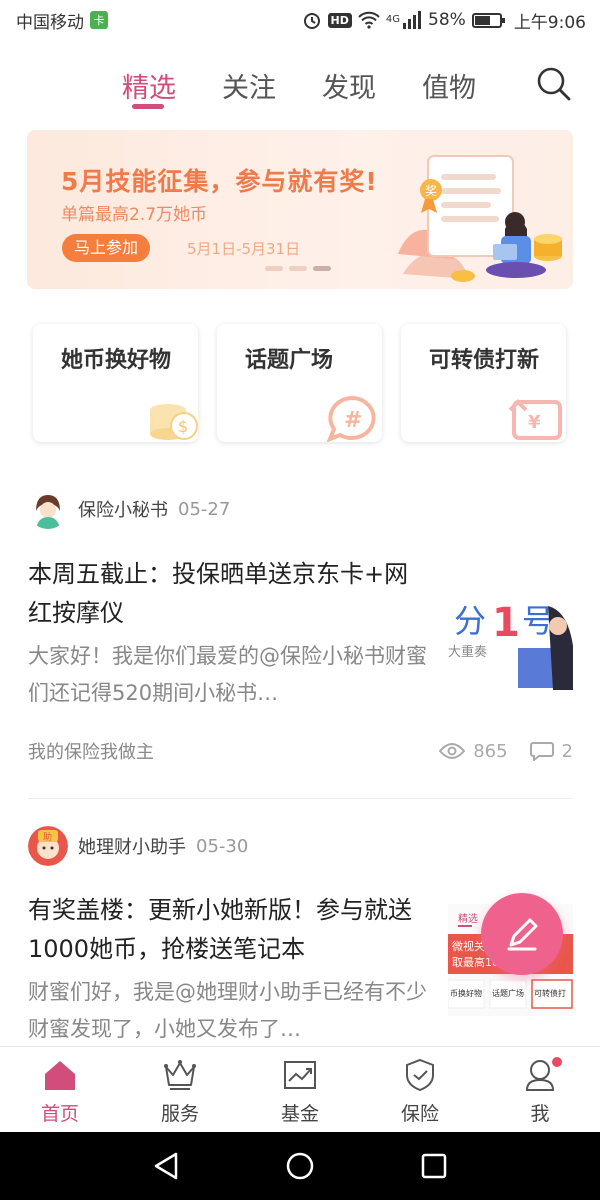  I want to click on tab-featured: 精选, so click(149, 85).